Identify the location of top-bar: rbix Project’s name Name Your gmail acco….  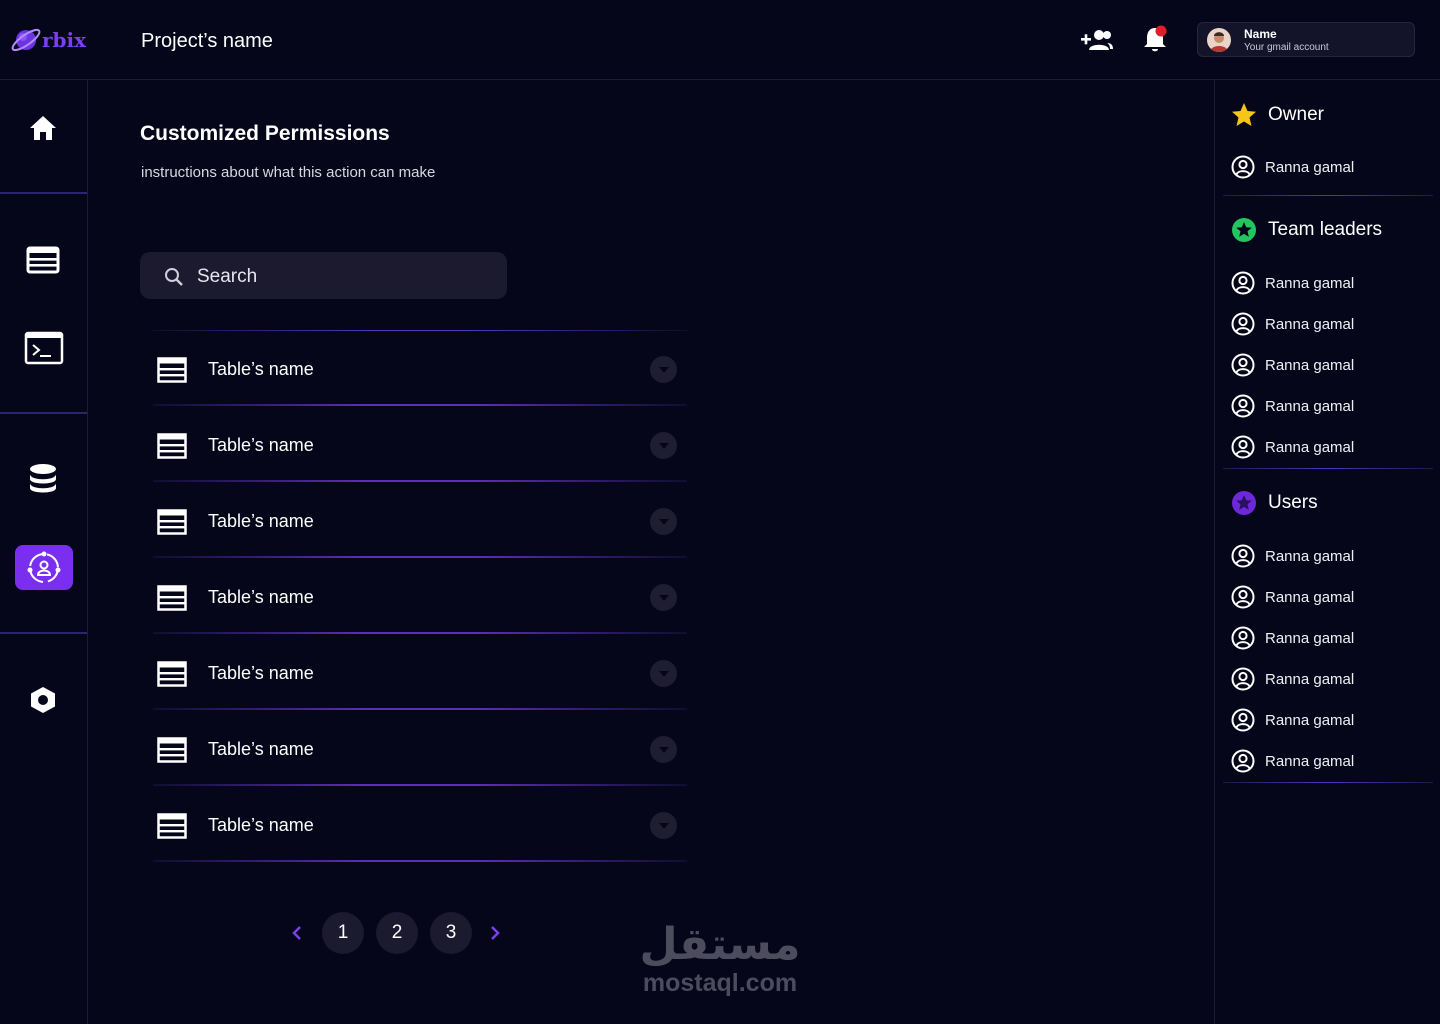
(720, 40).